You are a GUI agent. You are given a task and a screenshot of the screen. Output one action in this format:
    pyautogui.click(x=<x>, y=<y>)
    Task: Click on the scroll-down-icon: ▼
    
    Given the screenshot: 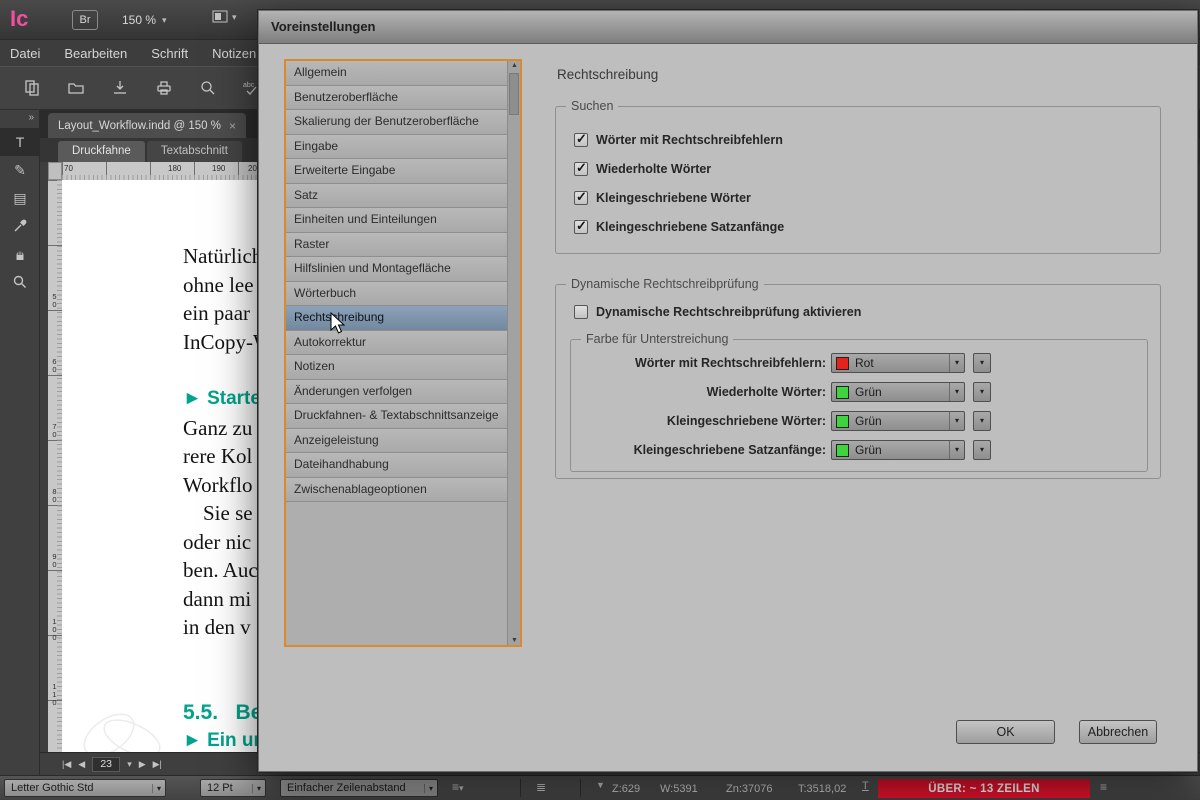 What is the action you would take?
    pyautogui.click(x=514, y=640)
    